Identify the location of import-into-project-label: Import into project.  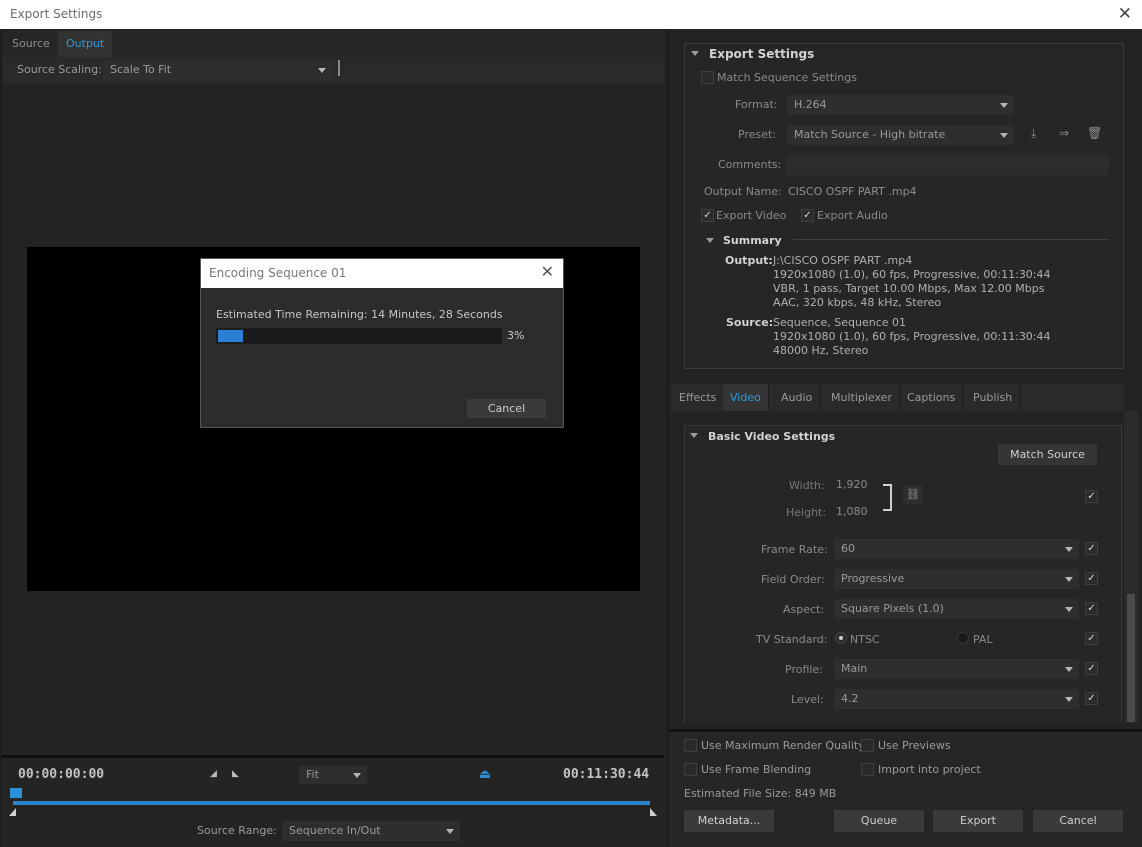
(929, 769).